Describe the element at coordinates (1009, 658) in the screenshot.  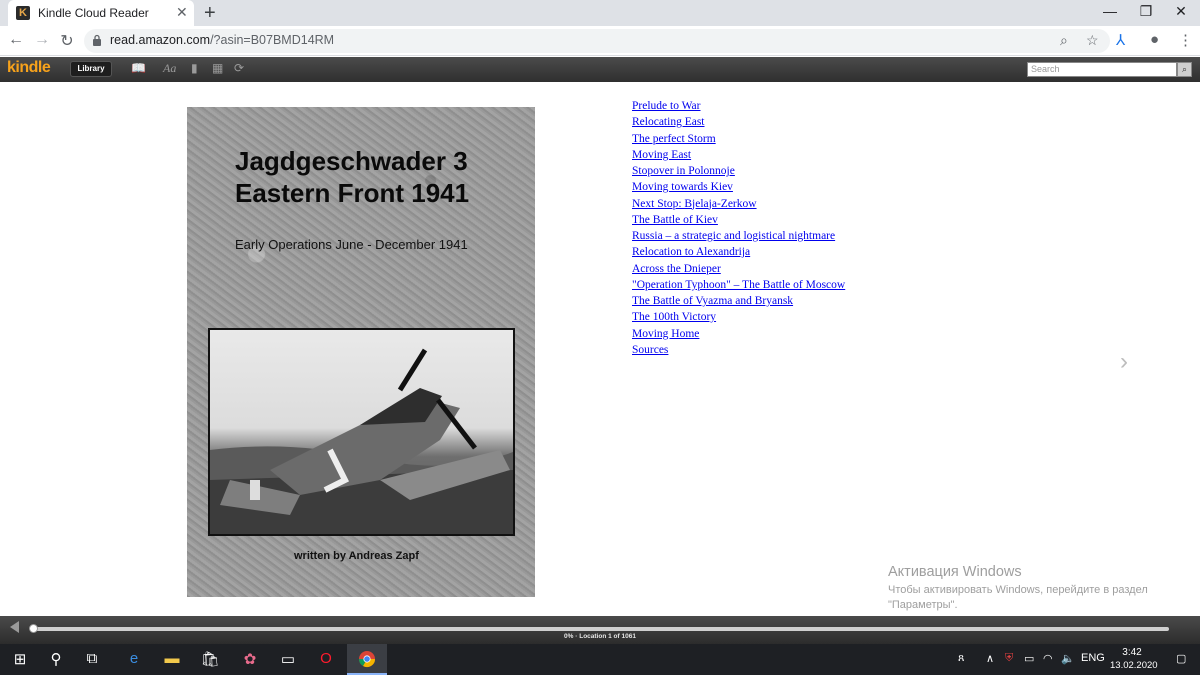
I see `antivirus-icon: ⛨` at that location.